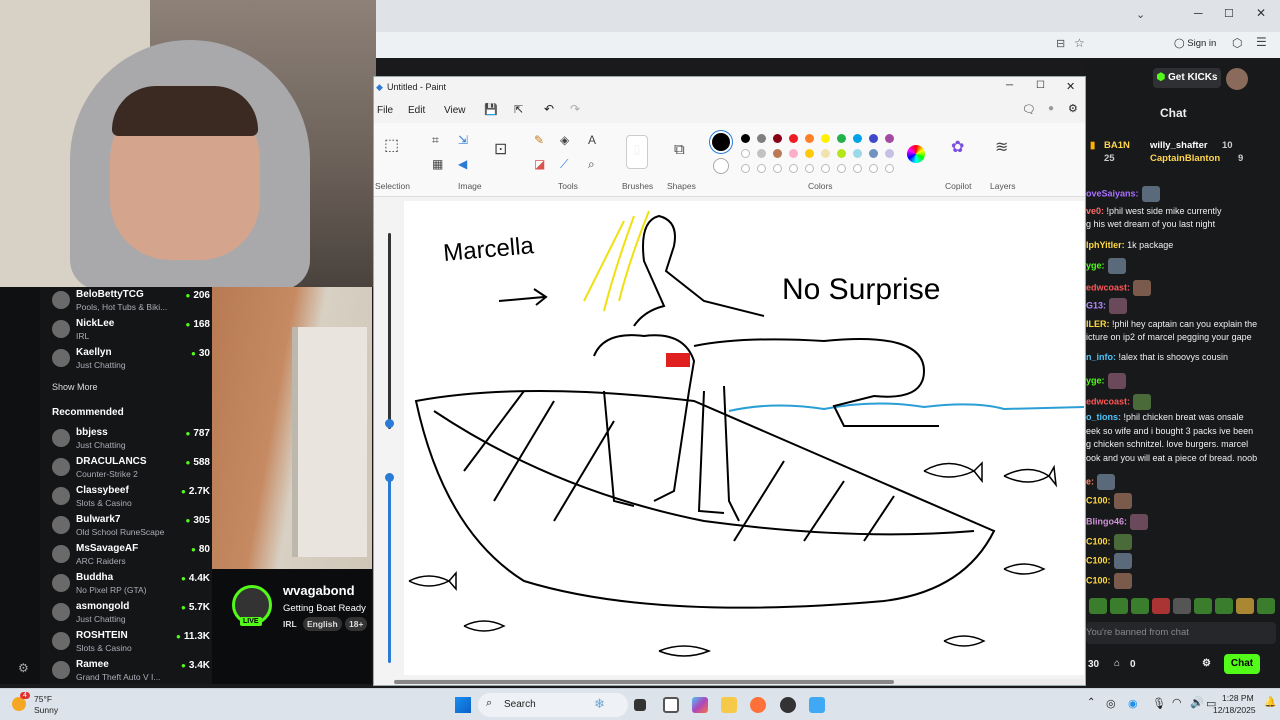  I want to click on tag-english: English, so click(322, 624).